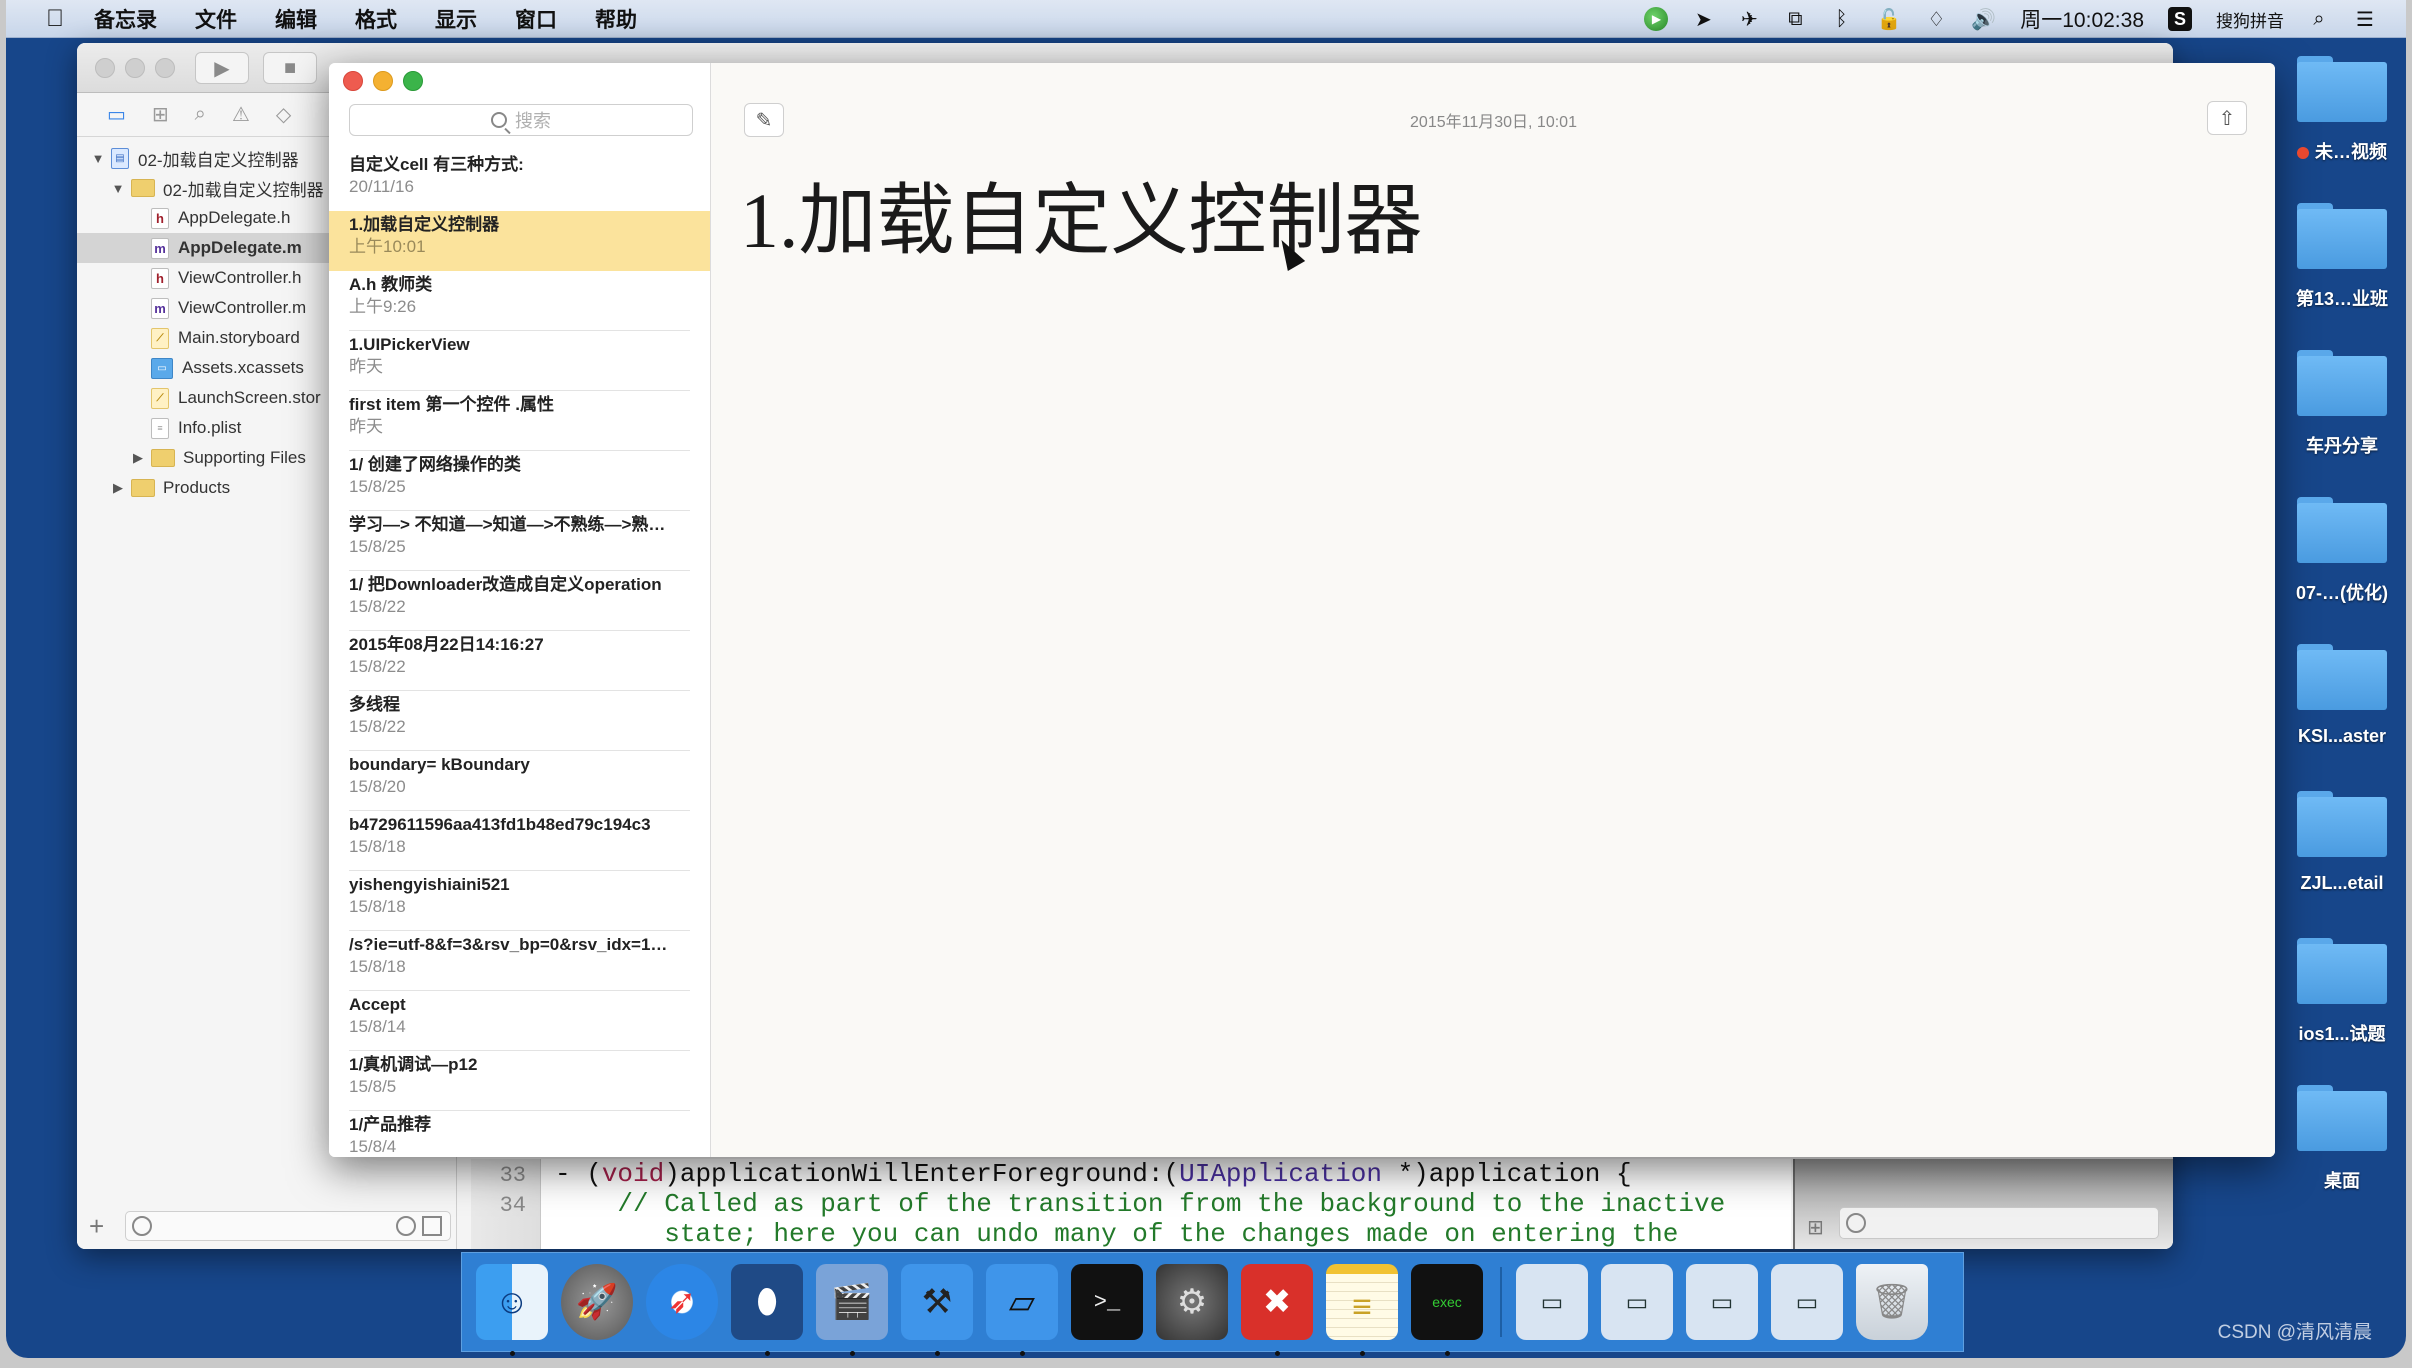 This screenshot has height=1368, width=2412. I want to click on desktop-folder: 第13…业班, so click(2342, 257).